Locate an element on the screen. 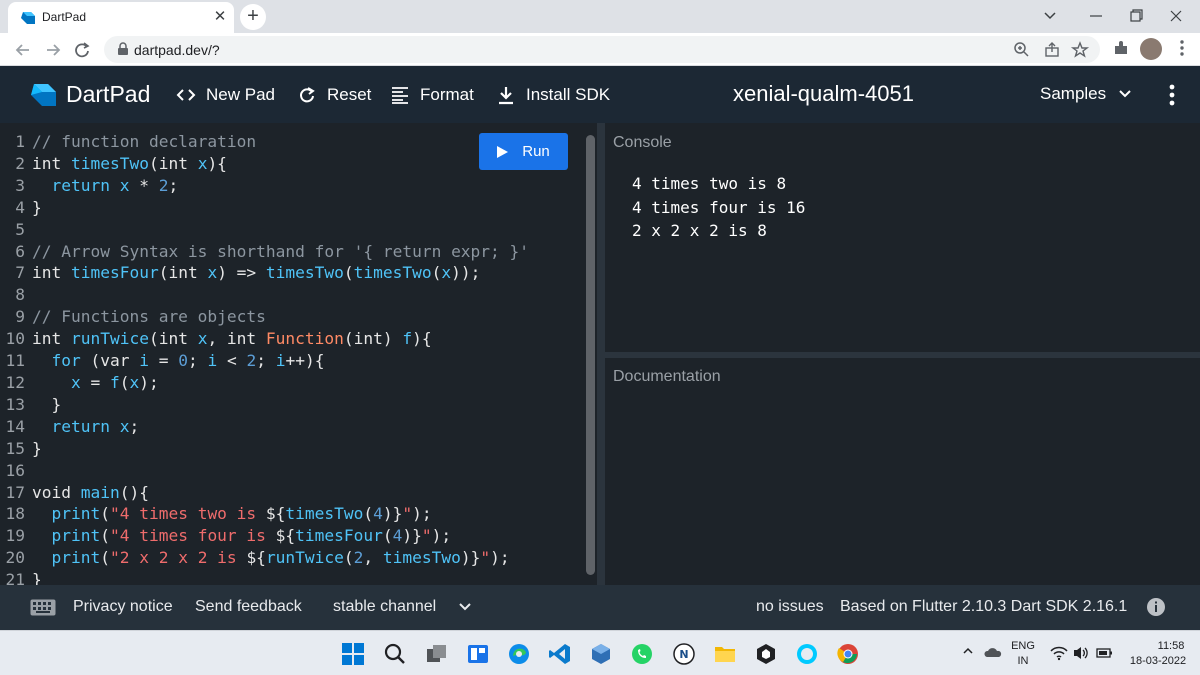 This screenshot has width=1200, height=675. edge-browser-icon is located at coordinates (519, 654).